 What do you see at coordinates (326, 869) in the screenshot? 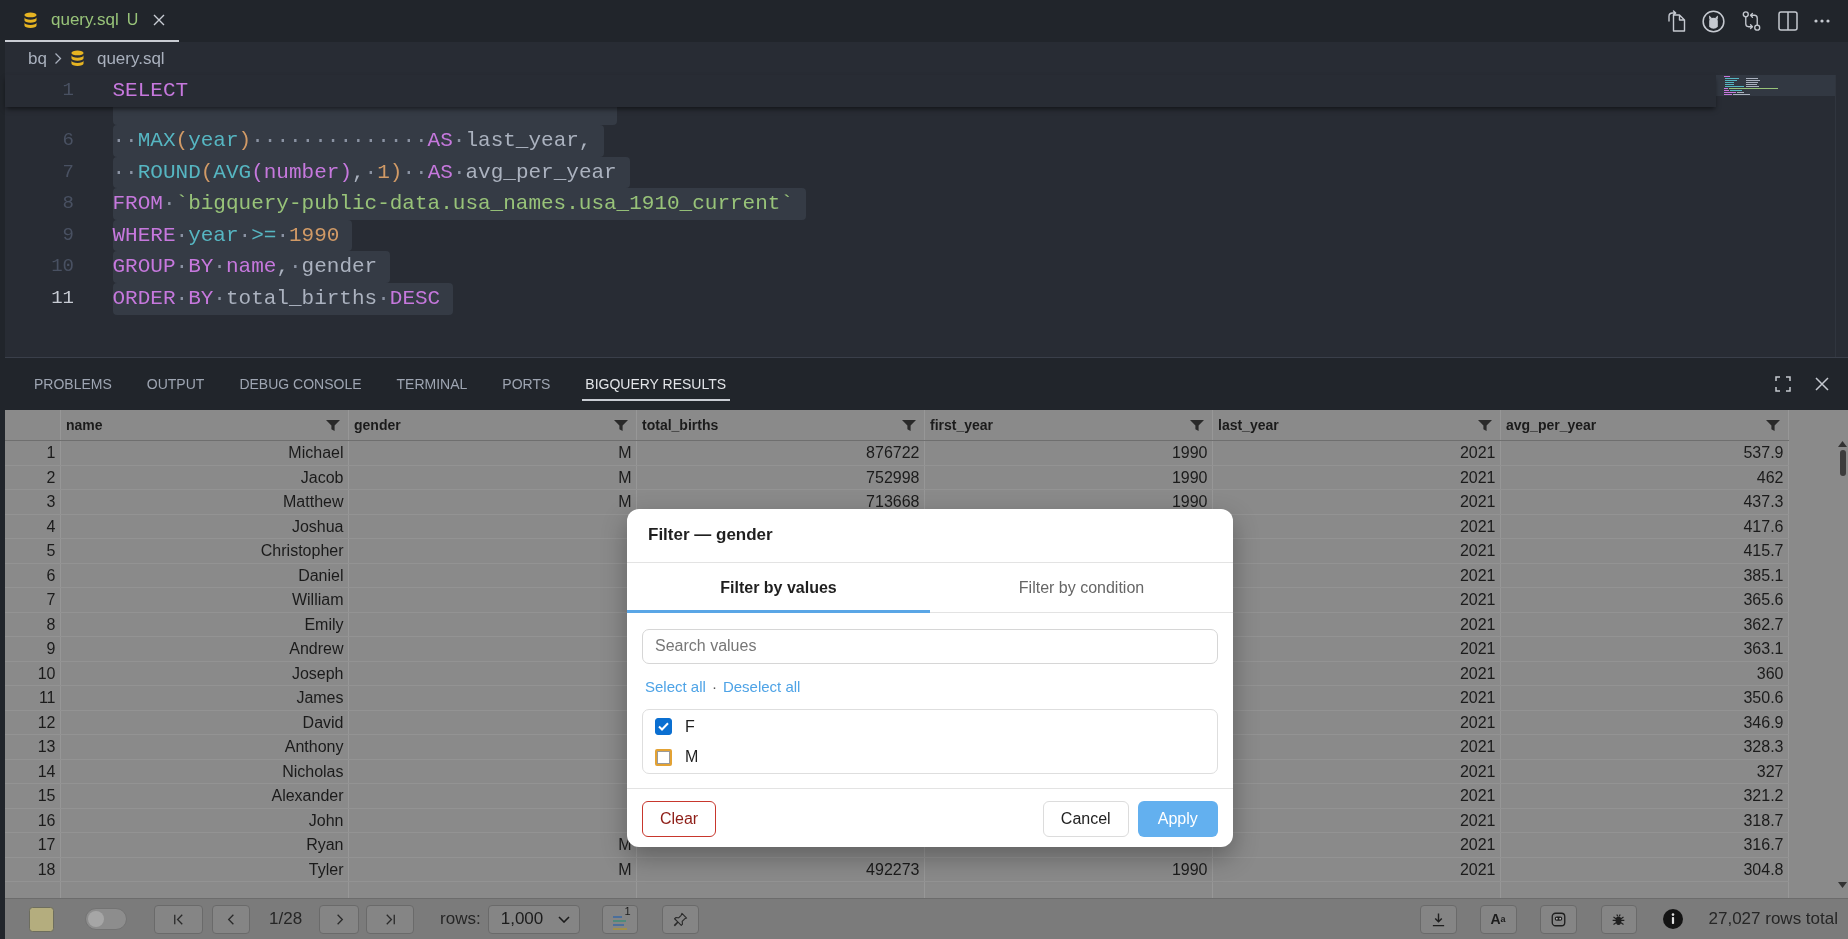
I see `table-cell: Tyler` at bounding box center [326, 869].